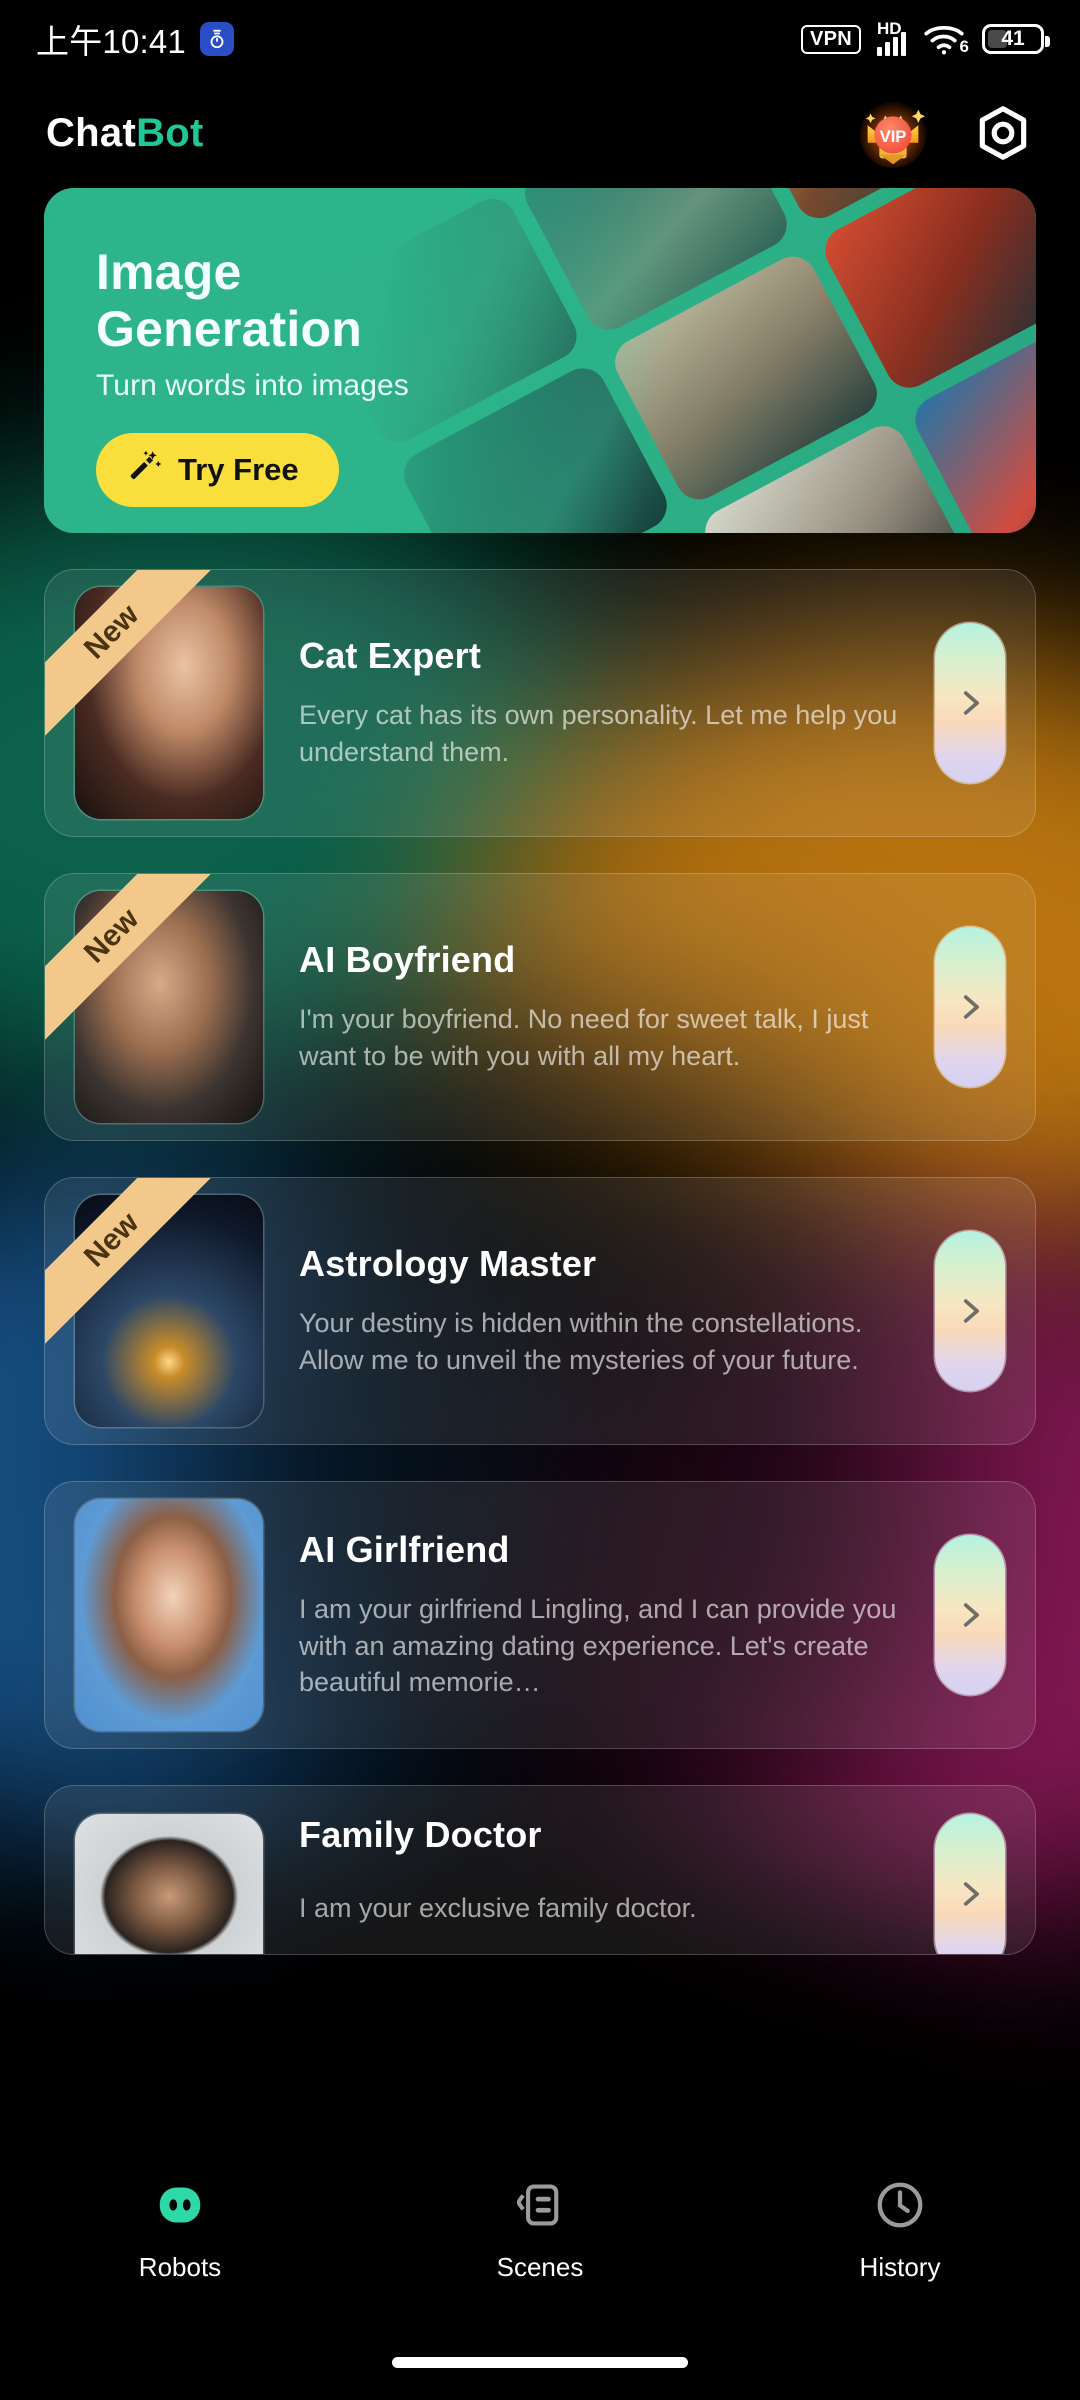  I want to click on battery-indicator: 41, so click(1016, 39).